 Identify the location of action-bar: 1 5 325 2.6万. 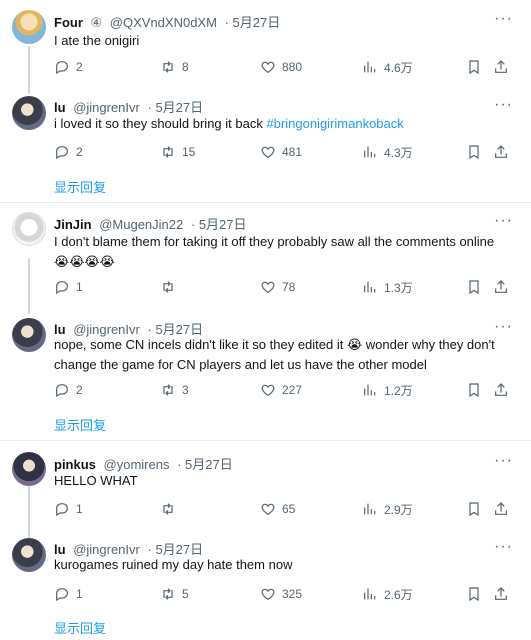
(284, 594).